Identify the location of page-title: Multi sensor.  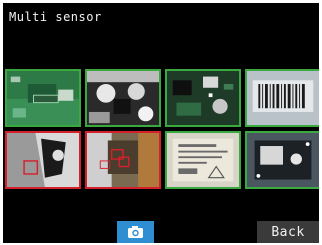
(55, 17).